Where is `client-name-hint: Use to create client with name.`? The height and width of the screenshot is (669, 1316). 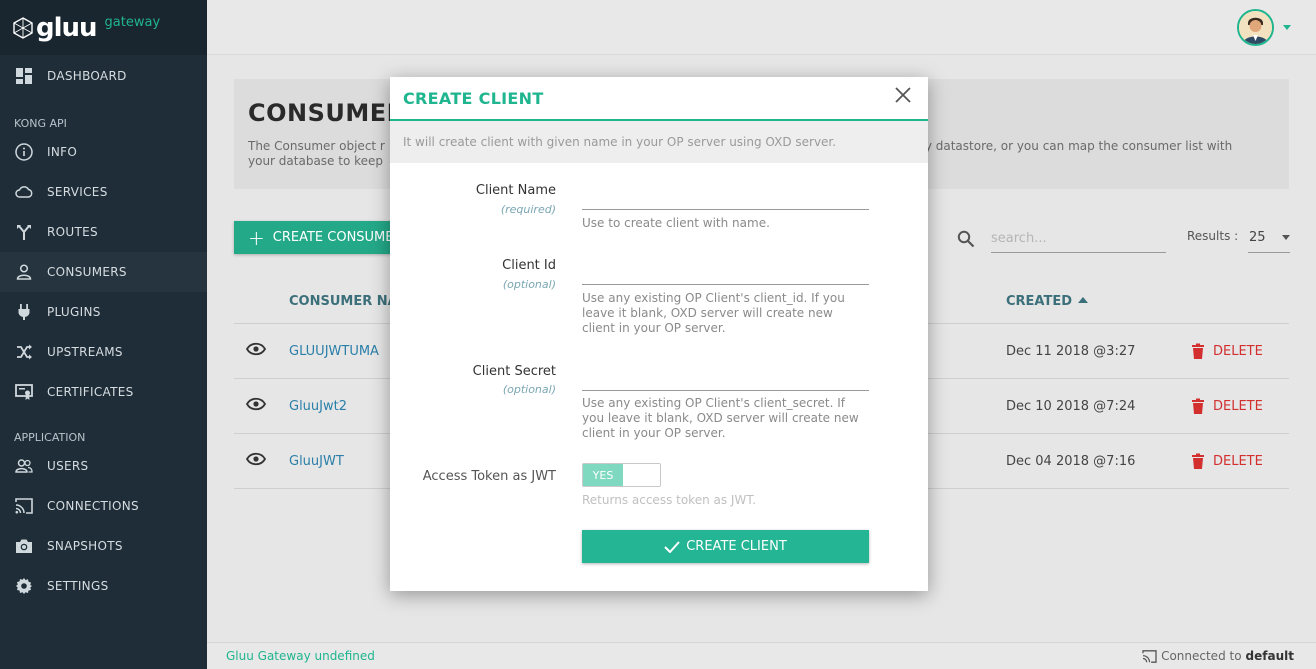 client-name-hint: Use to create client with name. is located at coordinates (676, 223).